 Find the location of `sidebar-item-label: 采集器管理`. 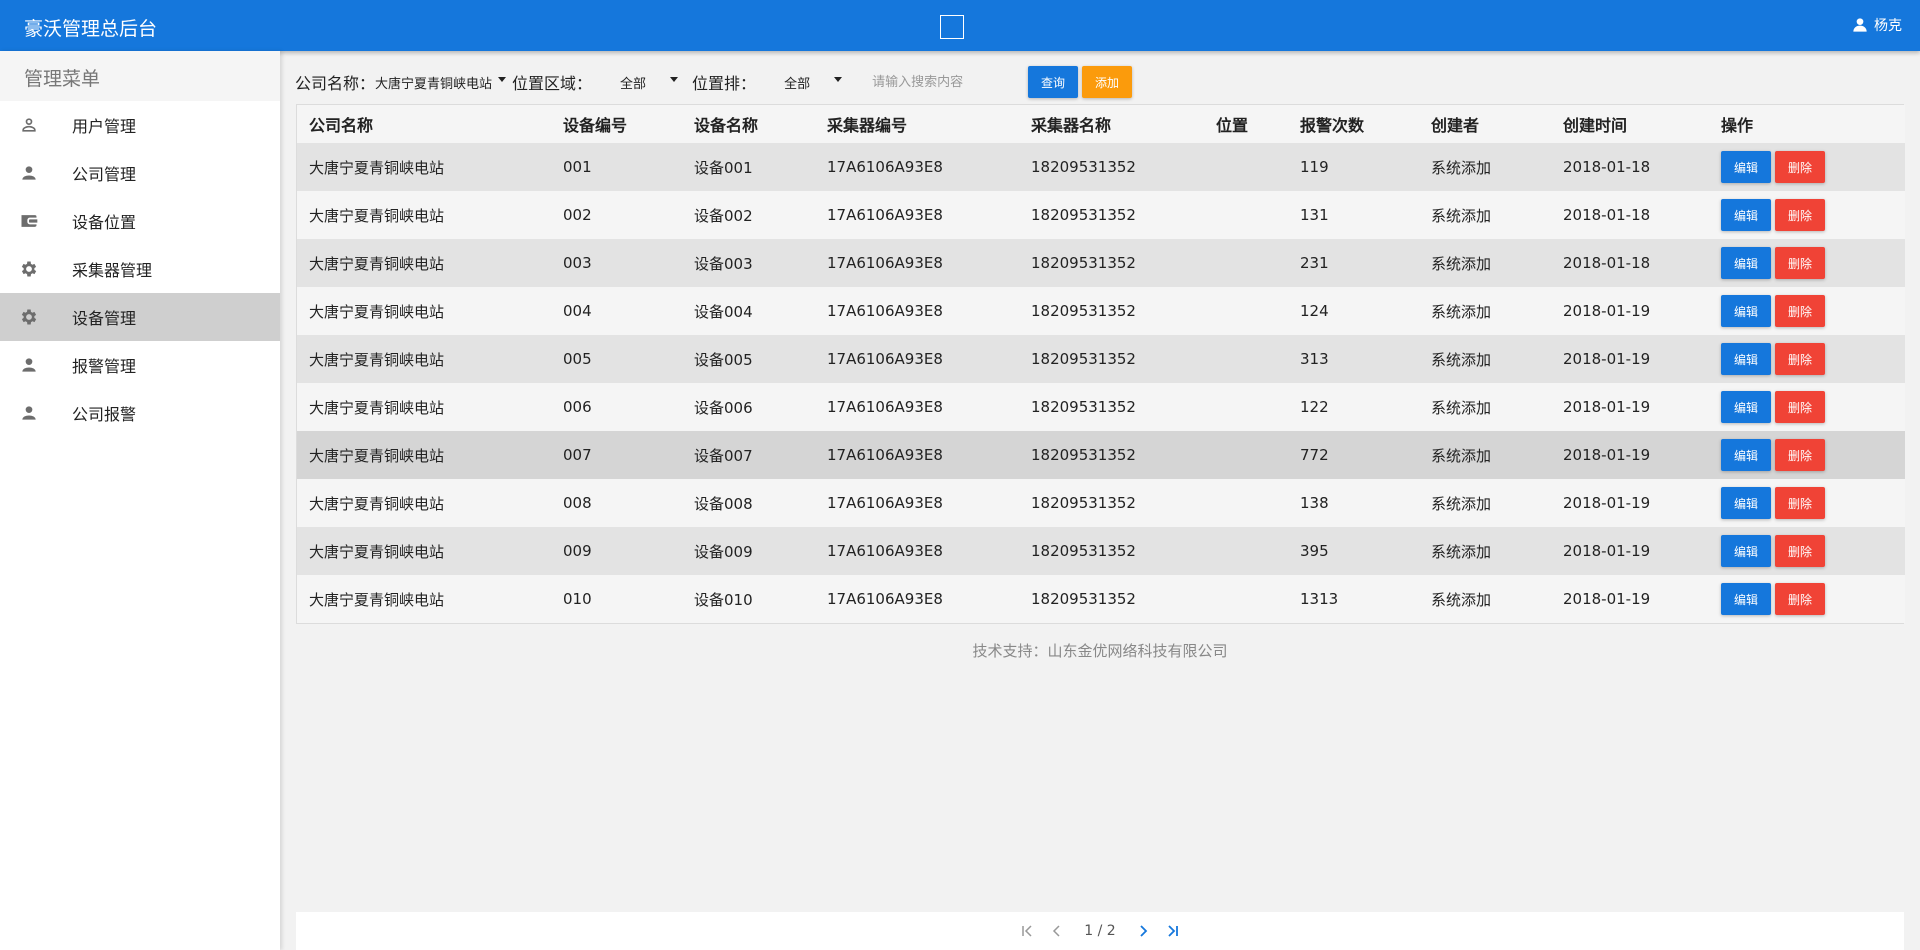

sidebar-item-label: 采集器管理 is located at coordinates (112, 270).